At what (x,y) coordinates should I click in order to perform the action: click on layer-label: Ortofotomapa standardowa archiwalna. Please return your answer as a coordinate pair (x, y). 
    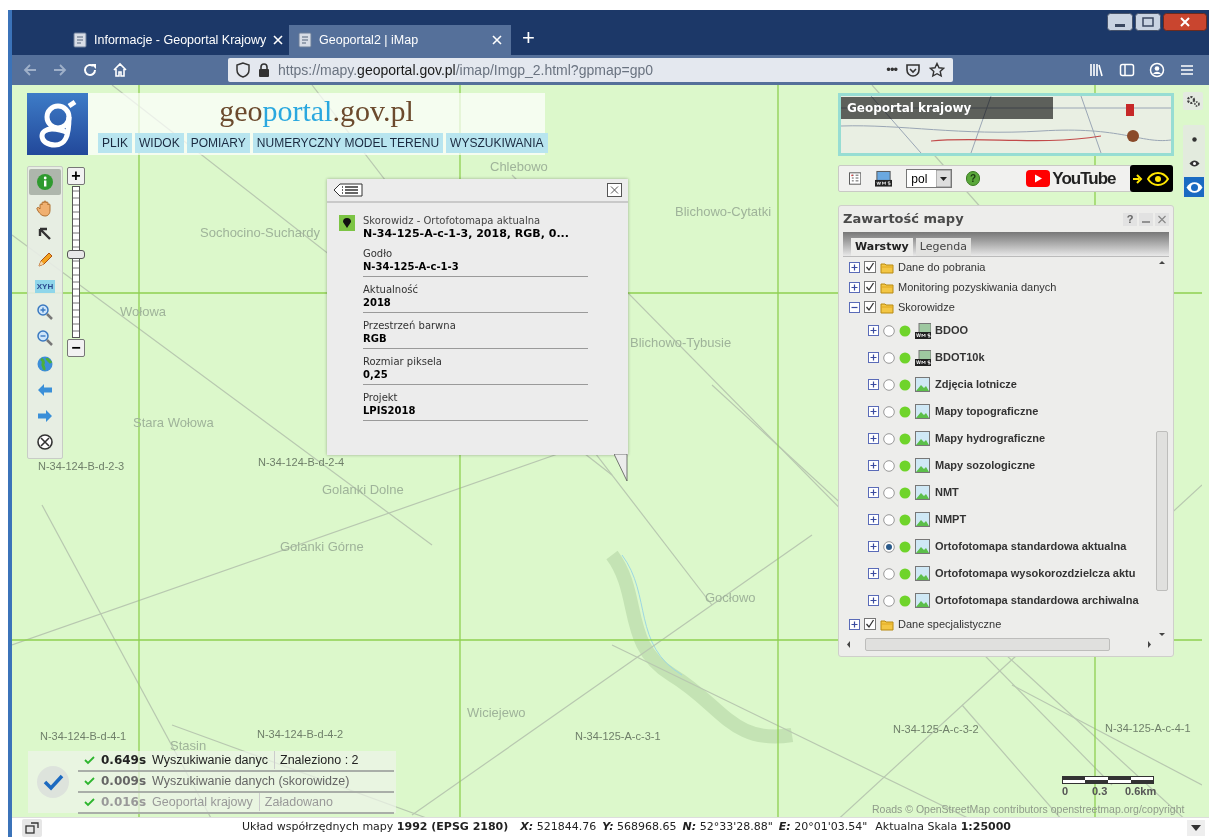
    Looking at the image, I should click on (1037, 600).